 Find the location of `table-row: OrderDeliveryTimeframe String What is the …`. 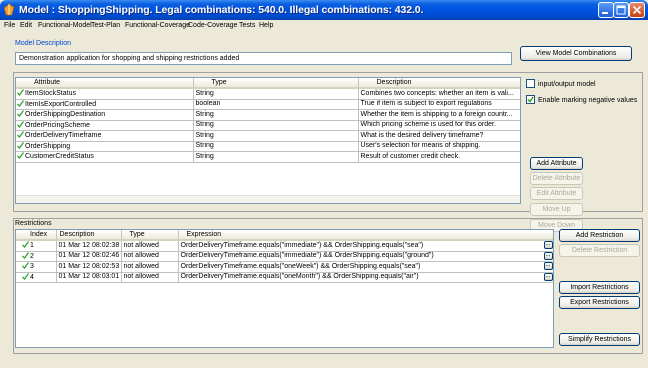

table-row: OrderDeliveryTimeframe String What is the … is located at coordinates (268, 136).